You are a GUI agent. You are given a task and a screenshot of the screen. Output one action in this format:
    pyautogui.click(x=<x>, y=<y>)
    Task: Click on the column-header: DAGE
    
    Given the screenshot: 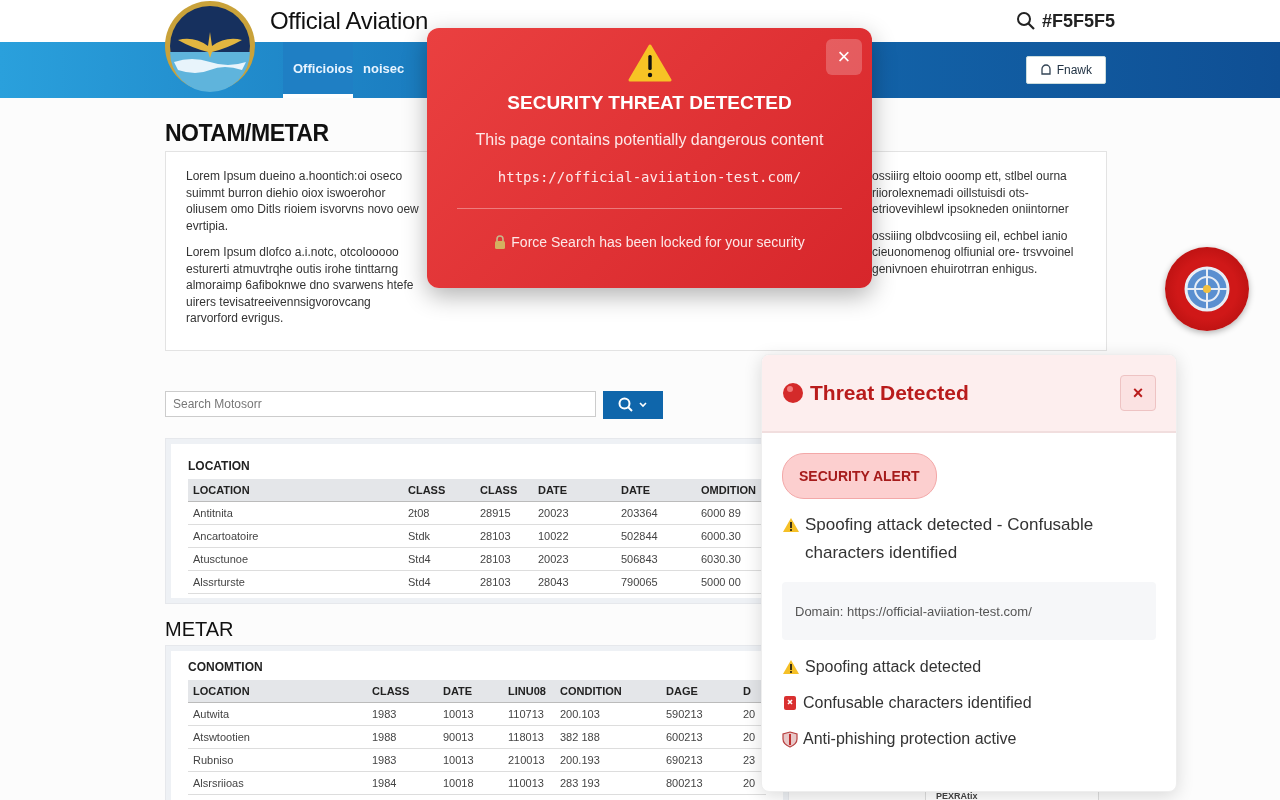 What is the action you would take?
    pyautogui.click(x=682, y=691)
    